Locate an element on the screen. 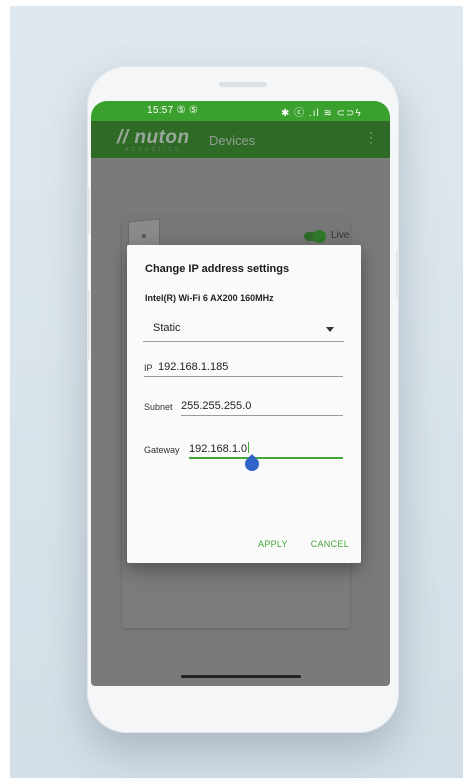  gateway-field-text: 192.168.1.0 is located at coordinates (218, 449).